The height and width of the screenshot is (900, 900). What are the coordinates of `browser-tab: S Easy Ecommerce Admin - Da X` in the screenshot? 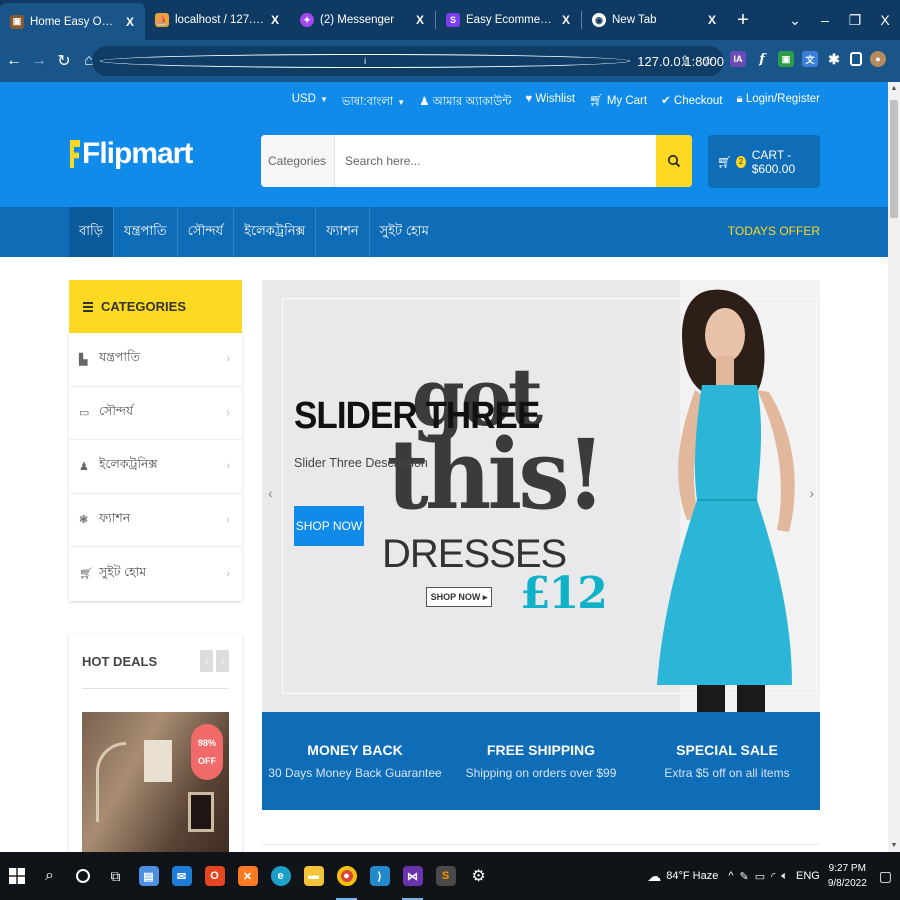 It's located at (508, 20).